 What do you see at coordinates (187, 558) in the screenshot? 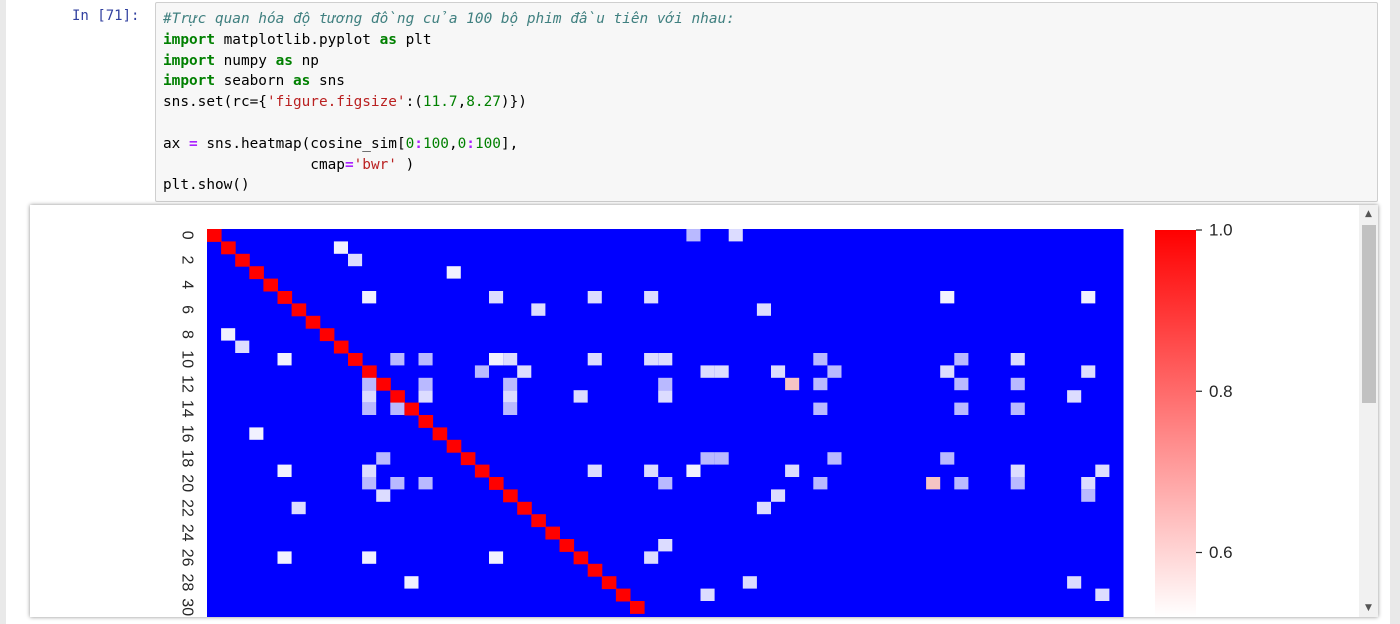
I see `y-tick-label: 26` at bounding box center [187, 558].